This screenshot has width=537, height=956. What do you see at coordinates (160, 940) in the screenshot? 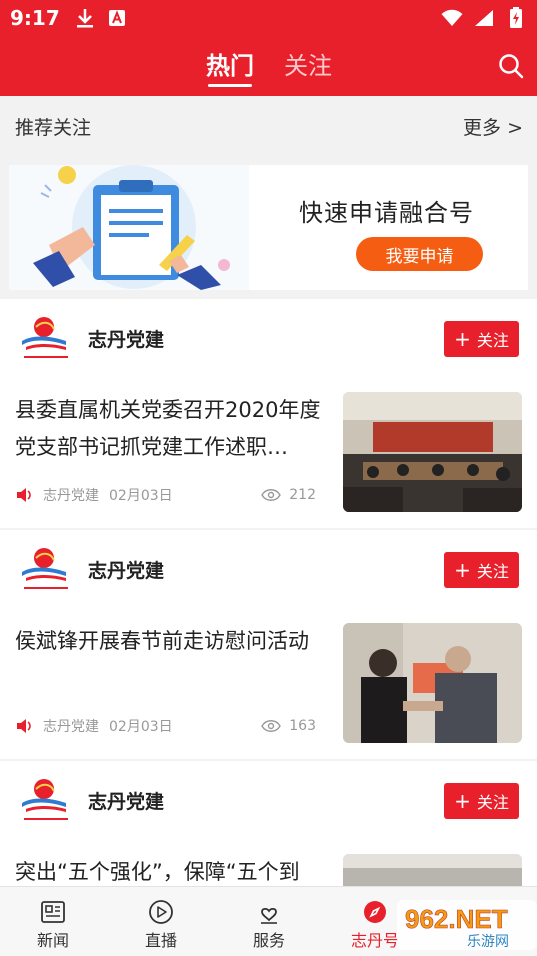
I see `nav-live-label: 直播` at bounding box center [160, 940].